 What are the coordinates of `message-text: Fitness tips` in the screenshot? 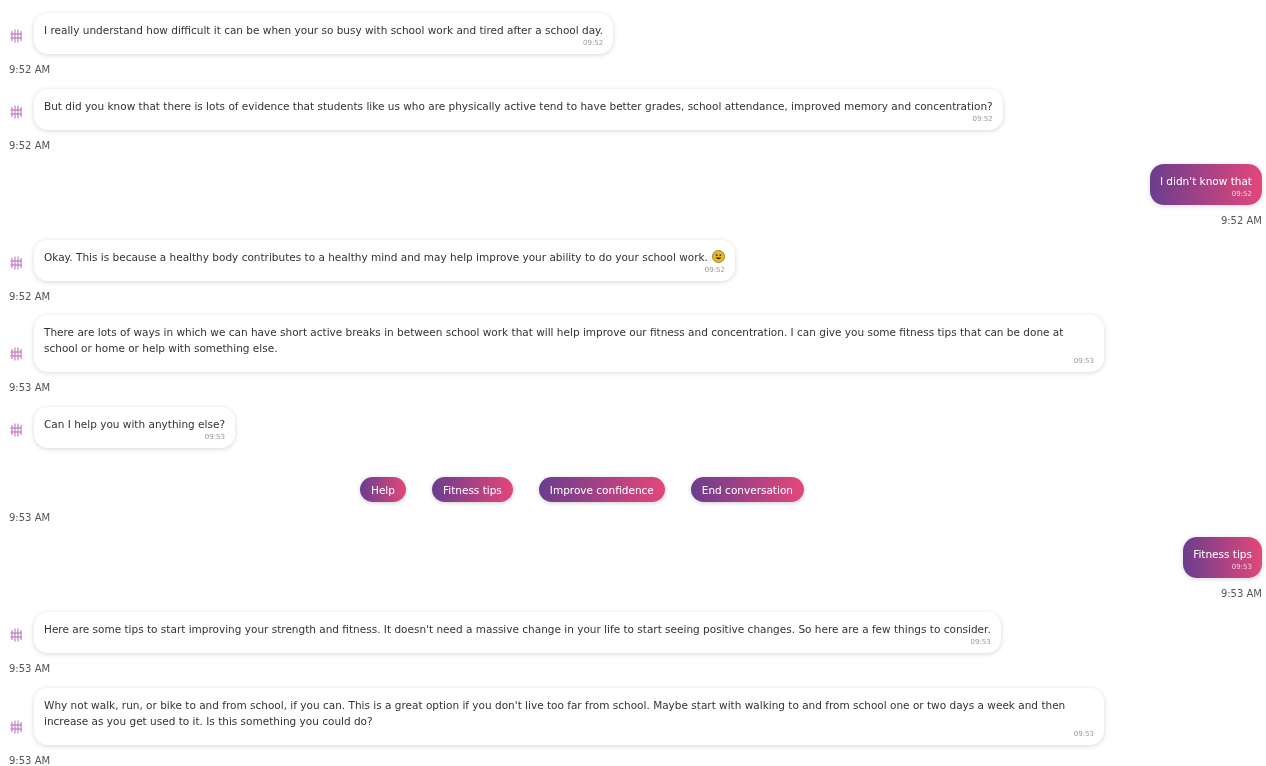 It's located at (1222, 554).